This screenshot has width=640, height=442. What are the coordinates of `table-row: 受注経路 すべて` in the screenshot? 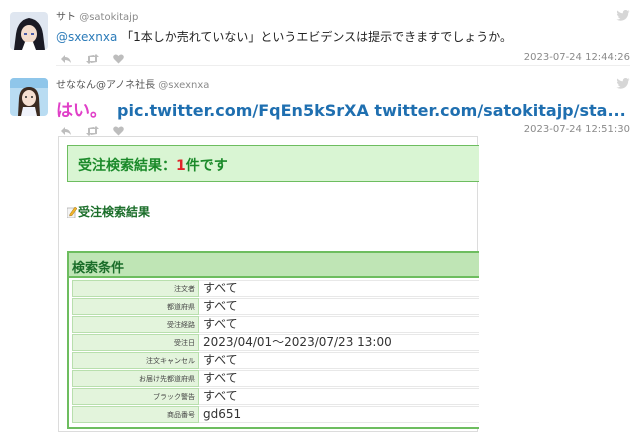 It's located at (274, 324).